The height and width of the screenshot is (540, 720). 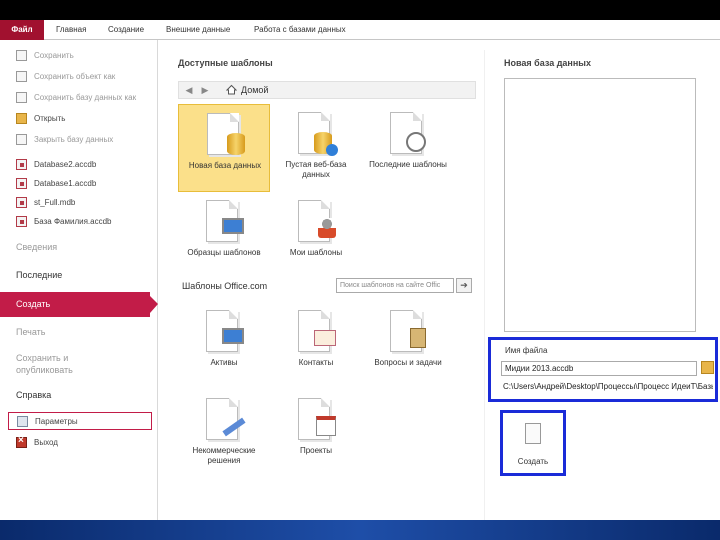 I want to click on create-highlight: Создать, so click(x=533, y=443).